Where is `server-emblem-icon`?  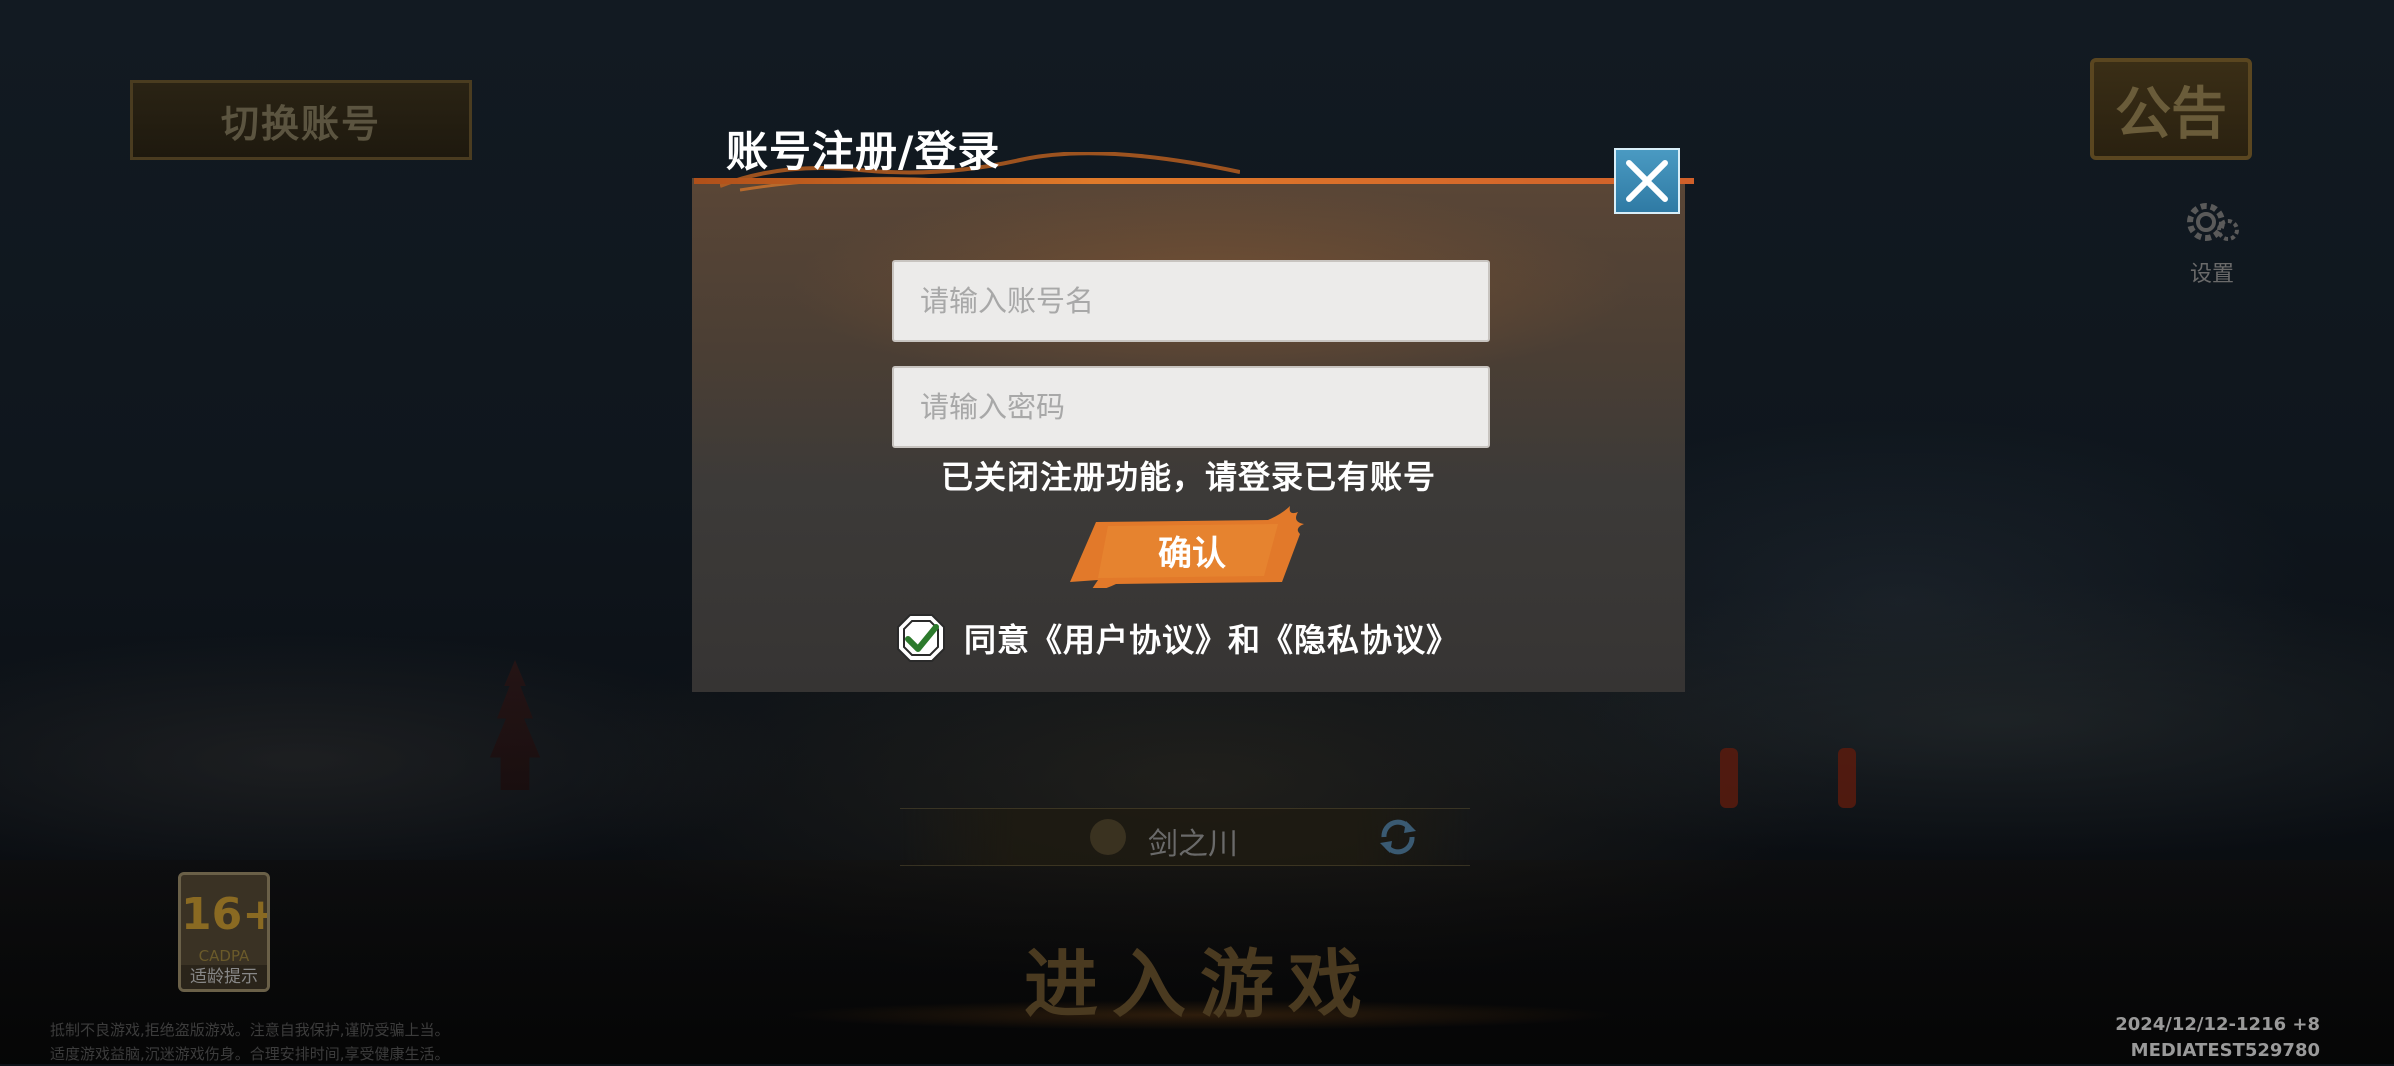 server-emblem-icon is located at coordinates (1108, 837).